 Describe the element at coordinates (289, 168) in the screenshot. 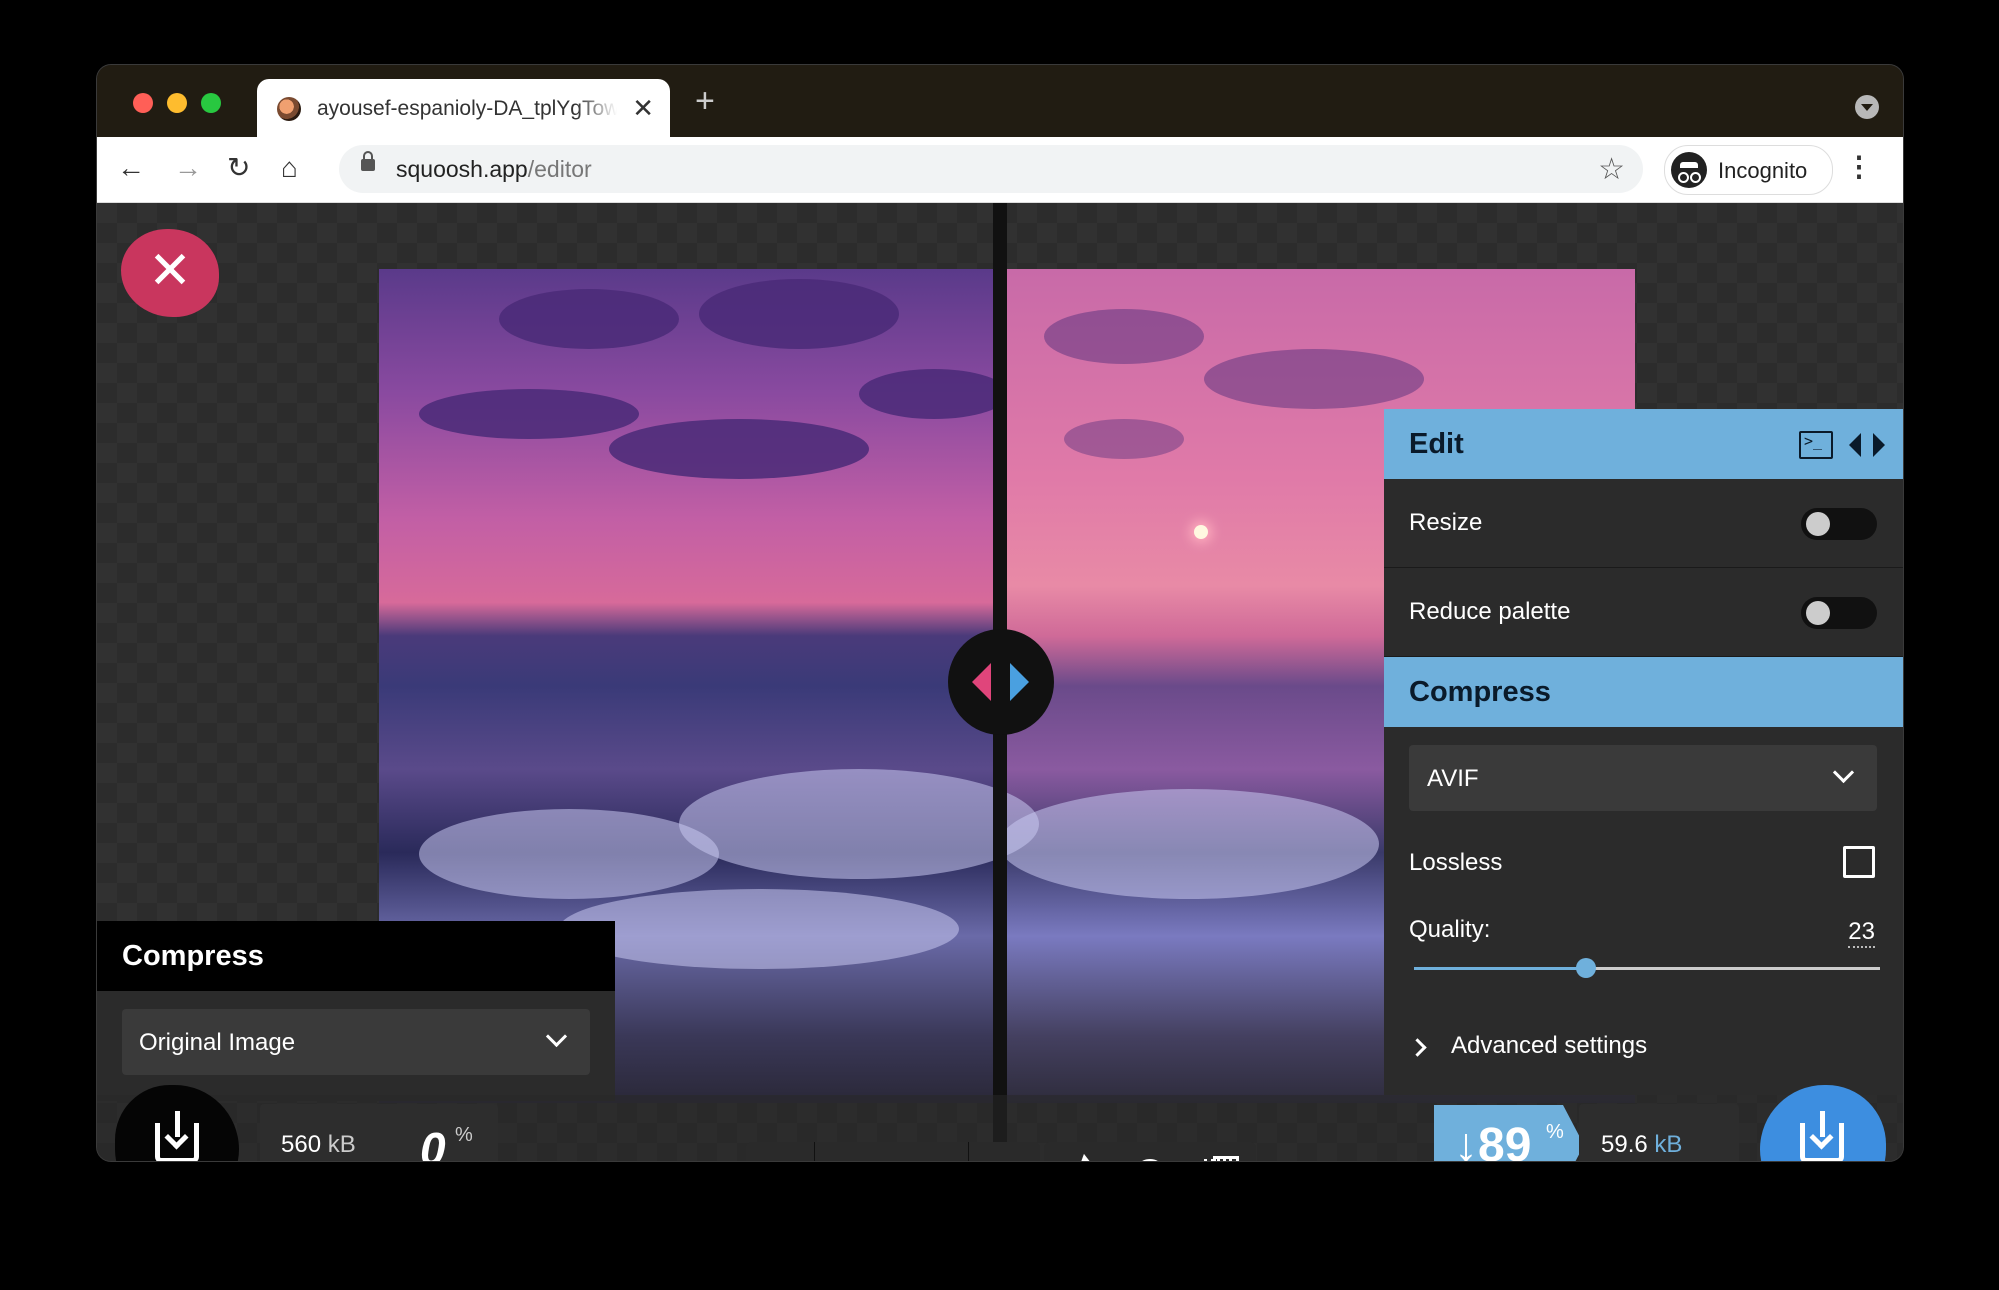

I see `home-icon: ⌂` at that location.